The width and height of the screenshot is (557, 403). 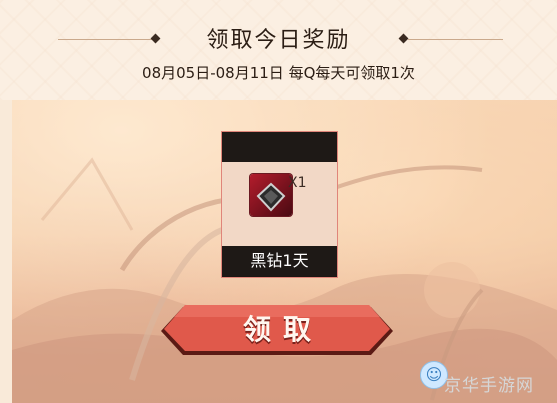 What do you see at coordinates (297, 183) in the screenshot?
I see `item-quantity: X1` at bounding box center [297, 183].